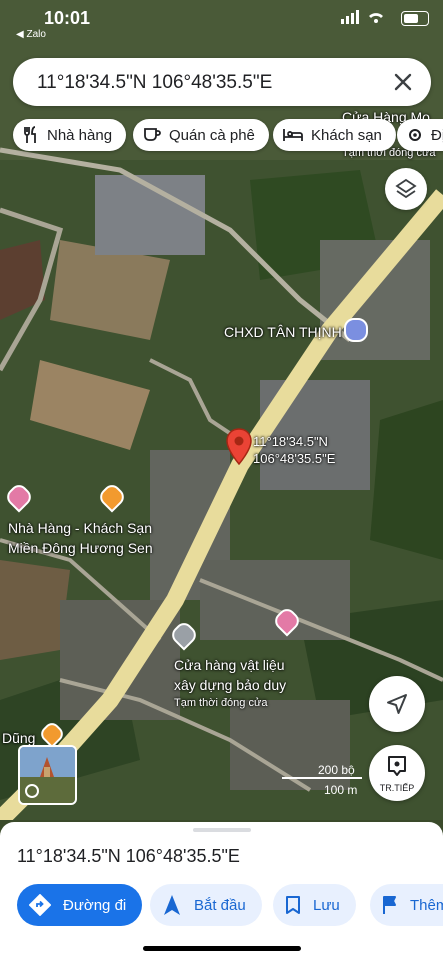 This screenshot has width=443, height=959. What do you see at coordinates (356, 330) in the screenshot?
I see `gas-station-icon` at bounding box center [356, 330].